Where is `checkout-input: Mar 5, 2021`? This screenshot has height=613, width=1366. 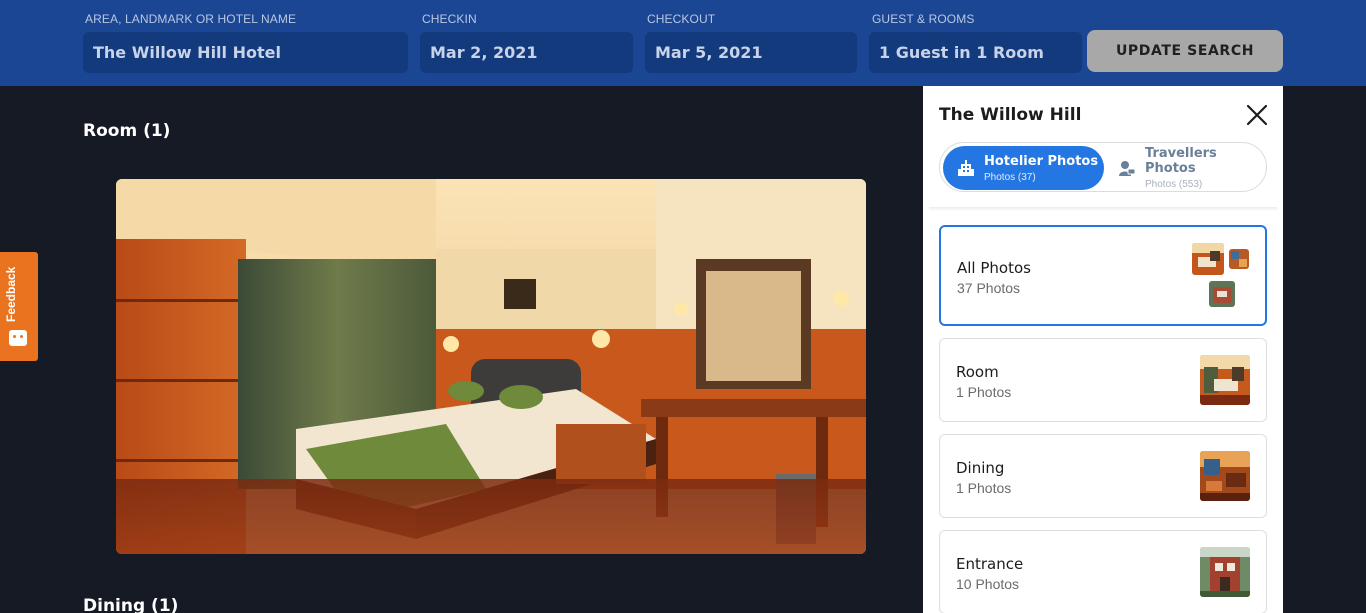
checkout-input: Mar 5, 2021 is located at coordinates (751, 52).